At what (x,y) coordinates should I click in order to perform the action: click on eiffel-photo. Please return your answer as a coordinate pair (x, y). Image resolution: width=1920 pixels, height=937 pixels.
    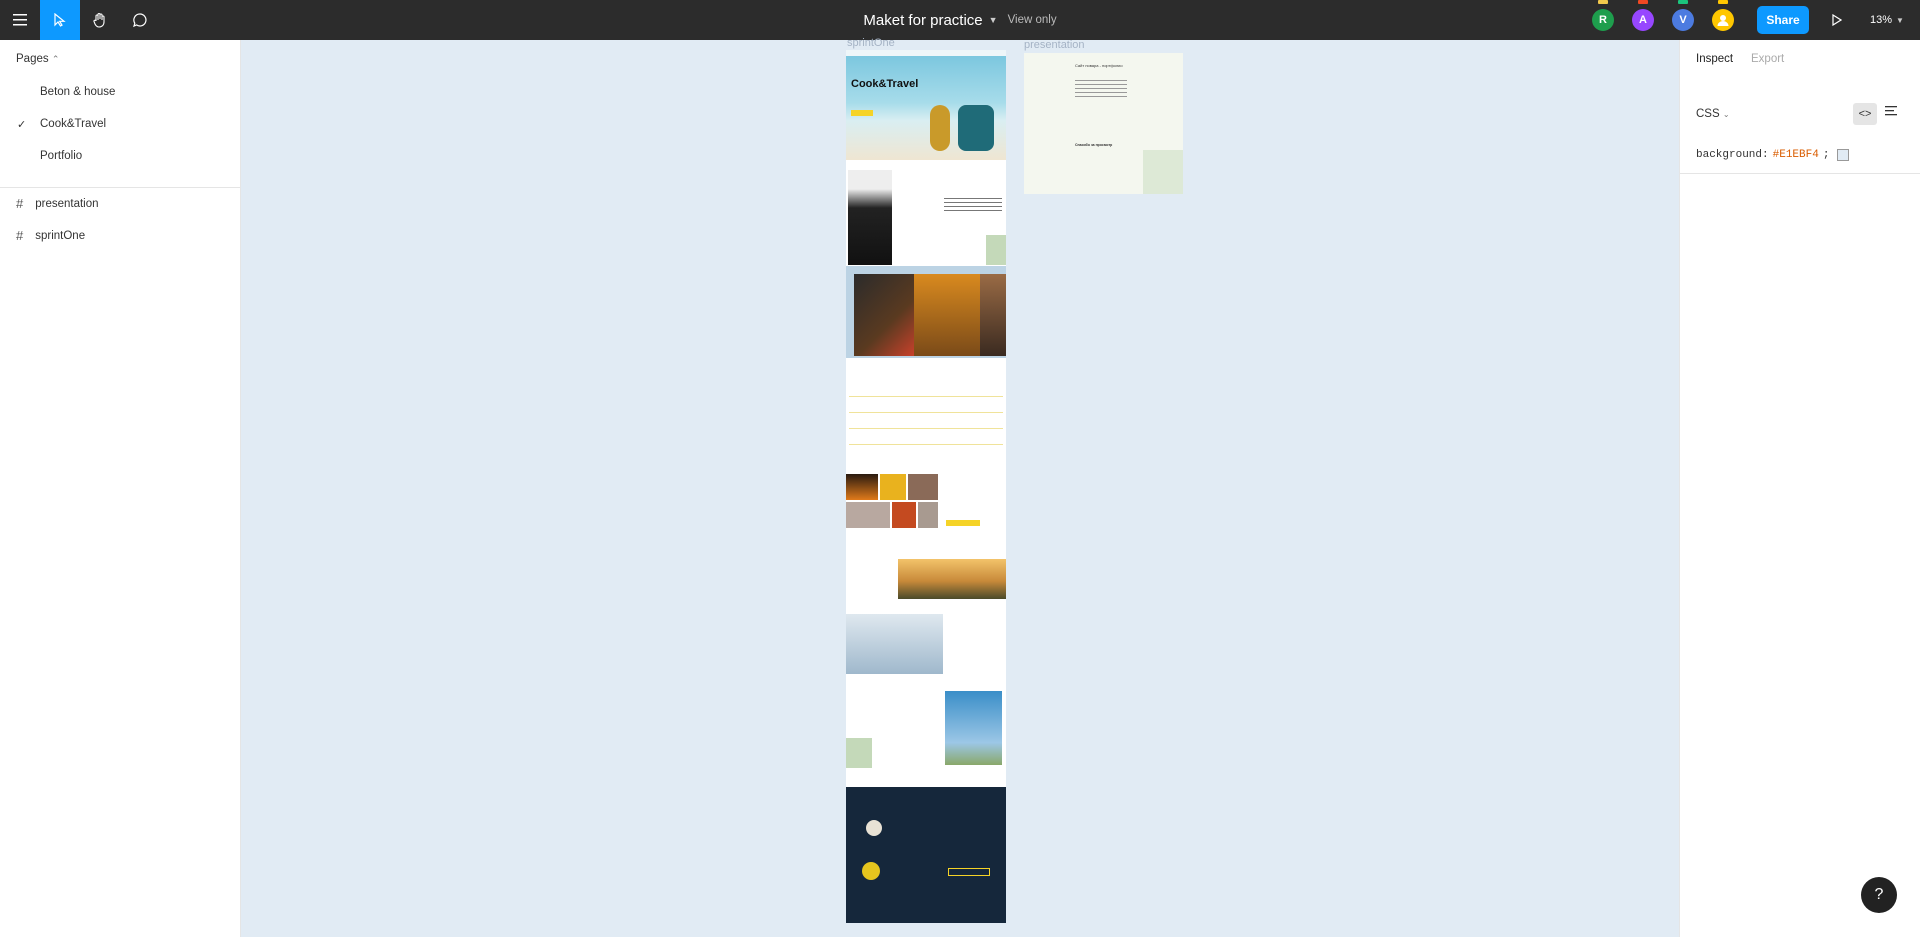
    Looking at the image, I should click on (973, 728).